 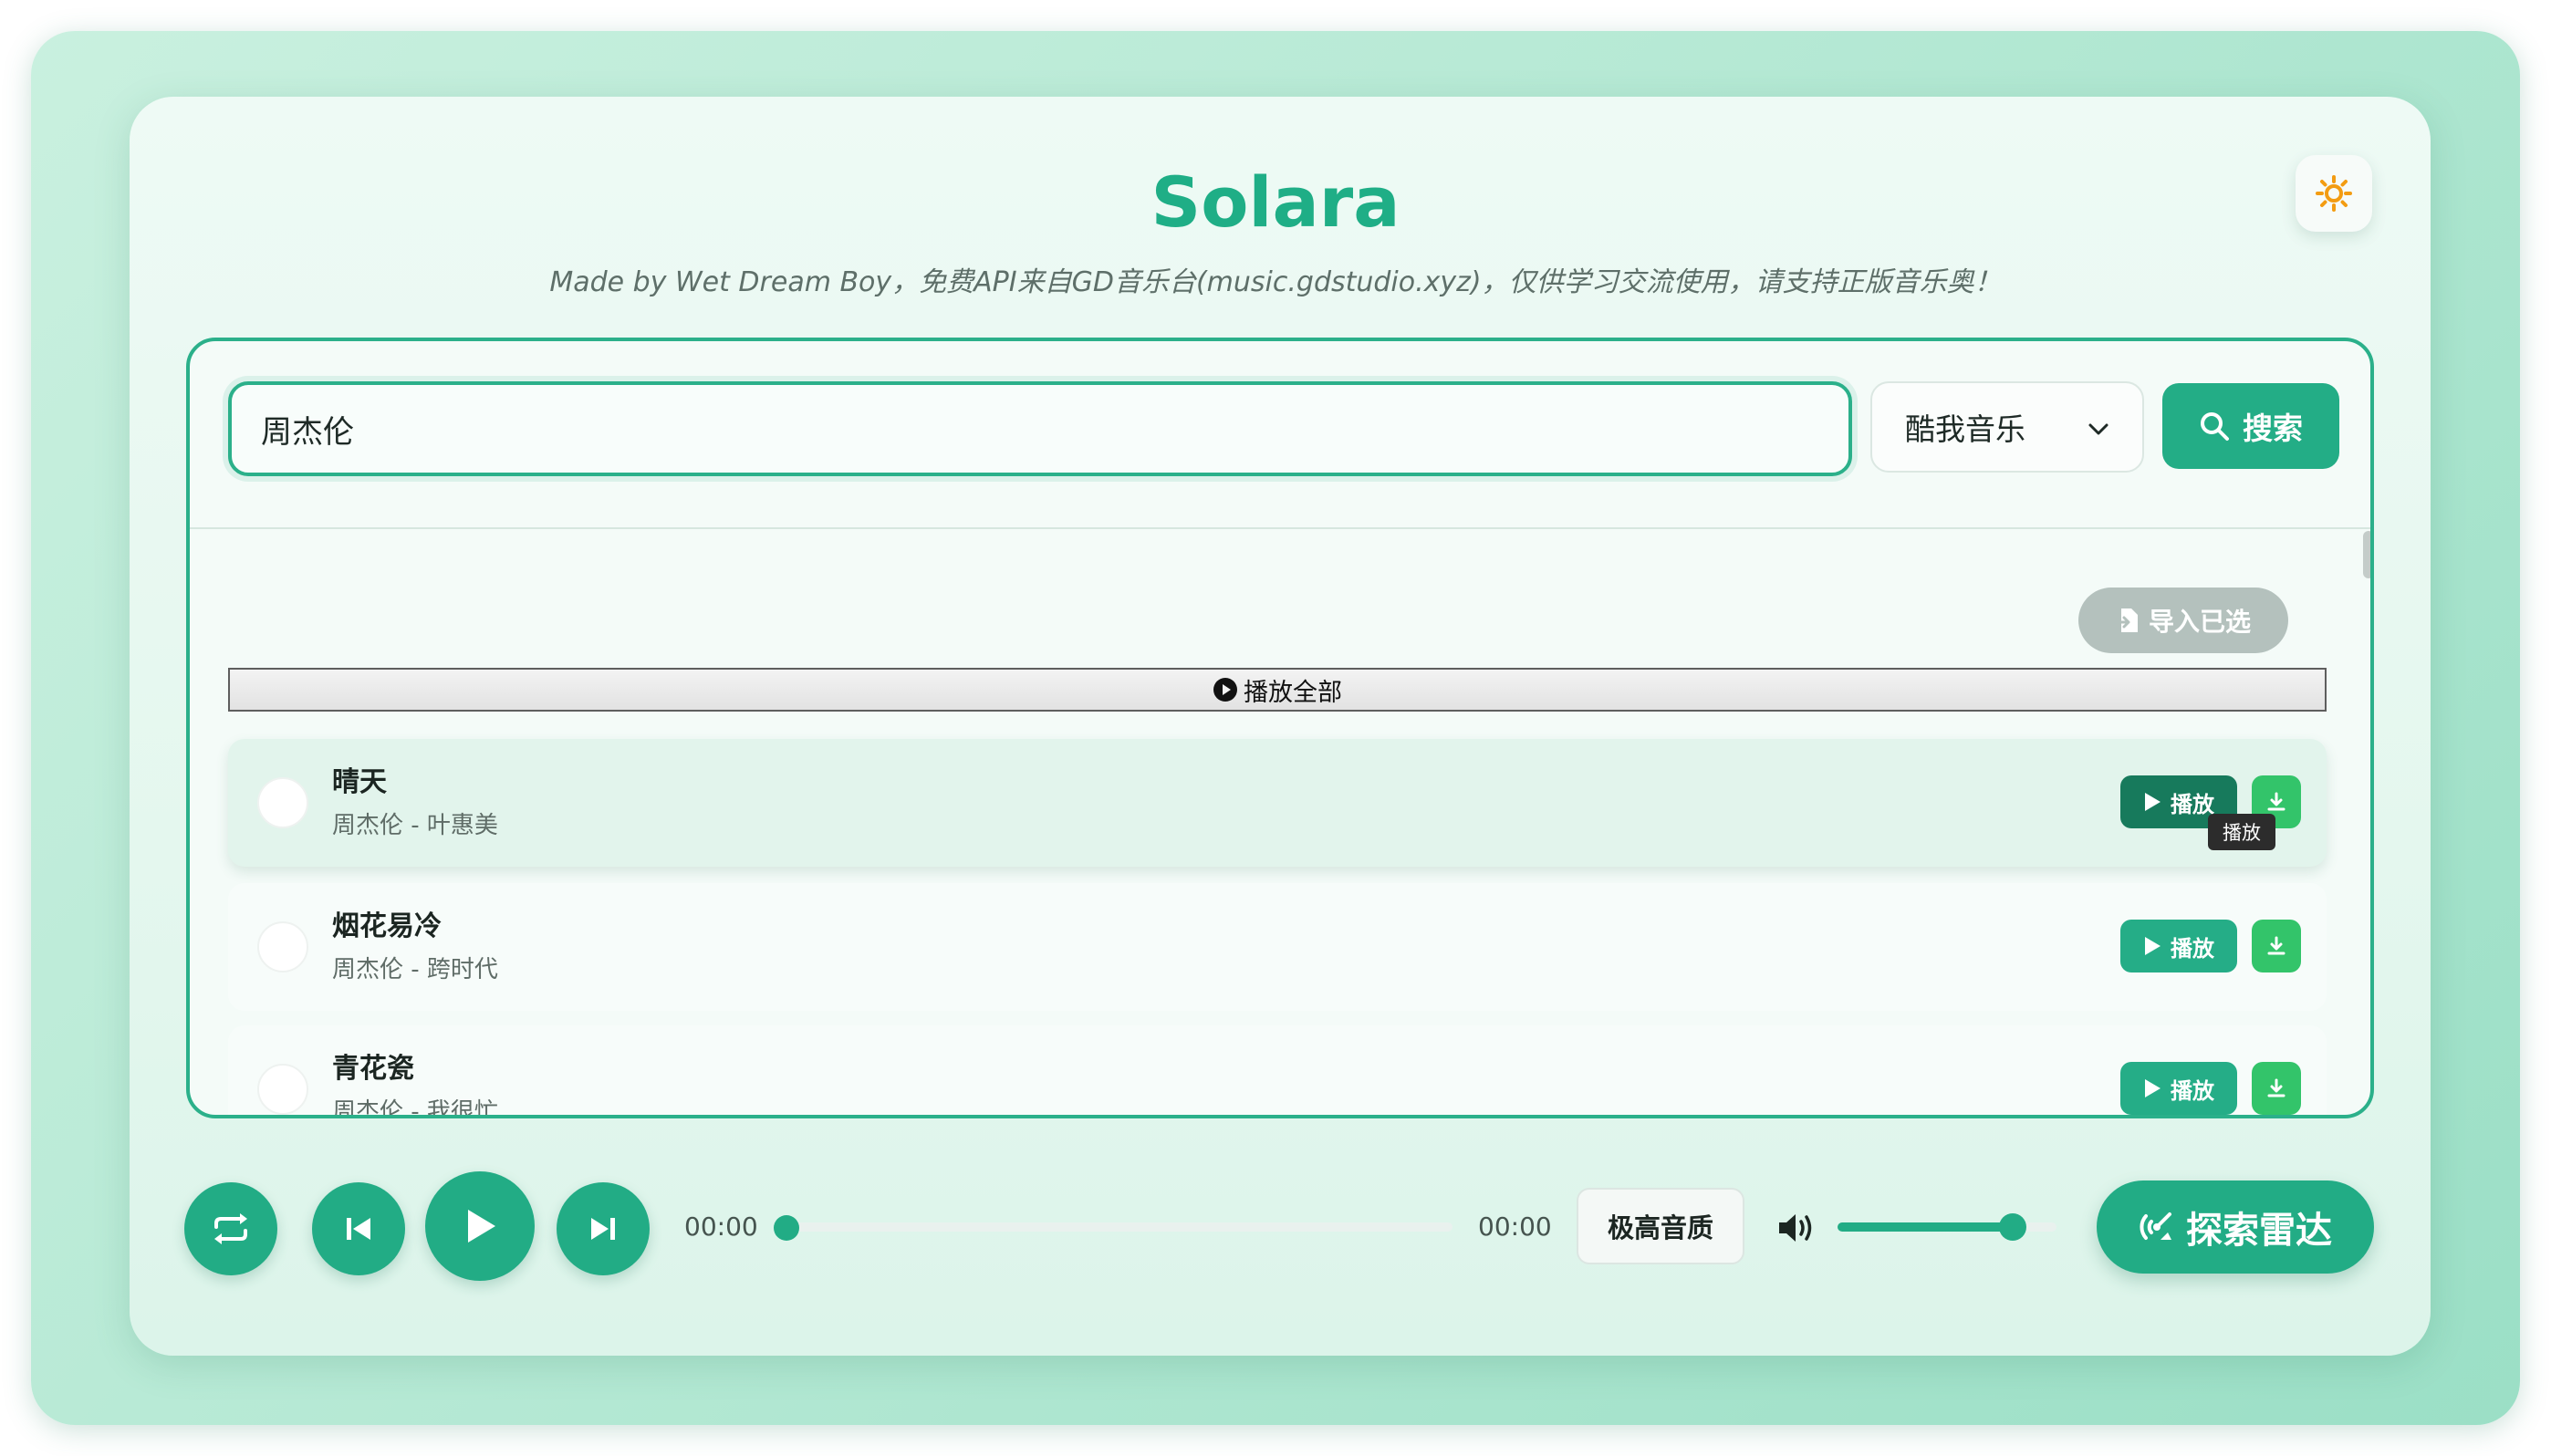 I want to click on next-button, so click(x=603, y=1229).